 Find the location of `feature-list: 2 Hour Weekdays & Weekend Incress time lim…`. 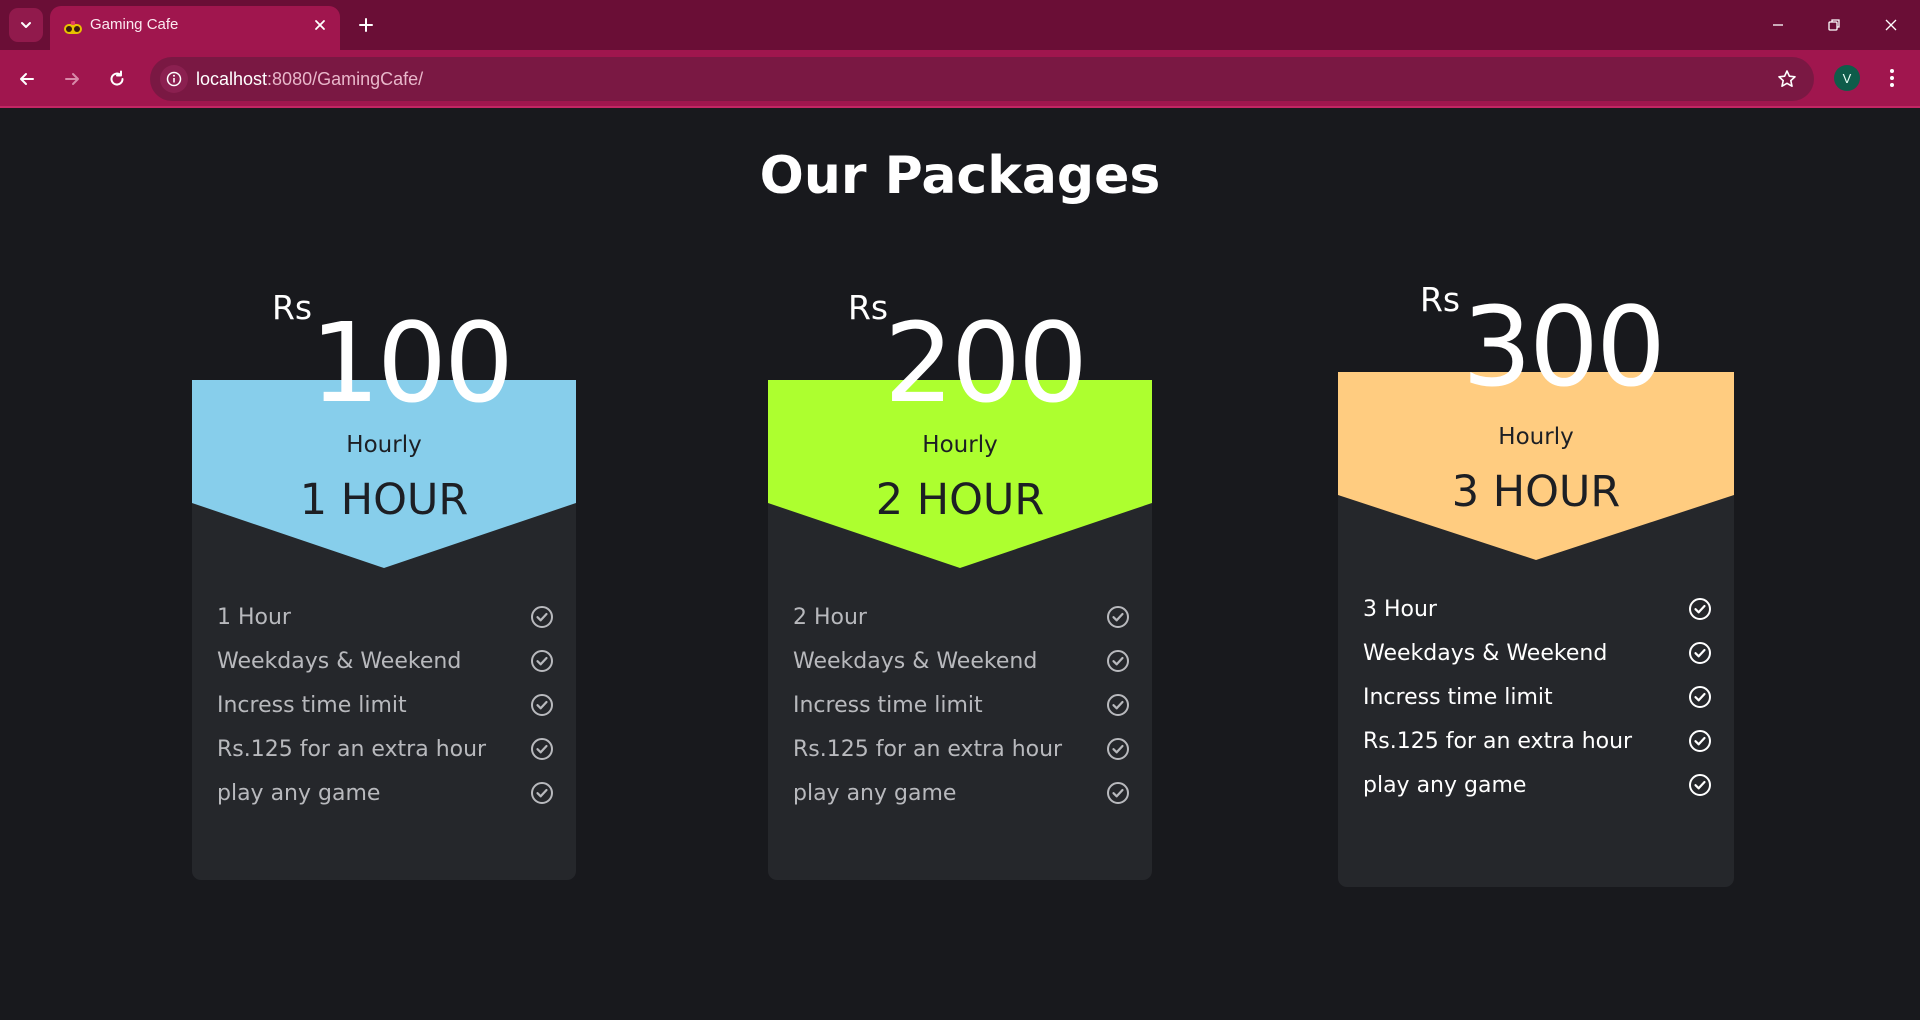

feature-list: 2 Hour Weekdays & Weekend Incress time lim… is located at coordinates (961, 705).